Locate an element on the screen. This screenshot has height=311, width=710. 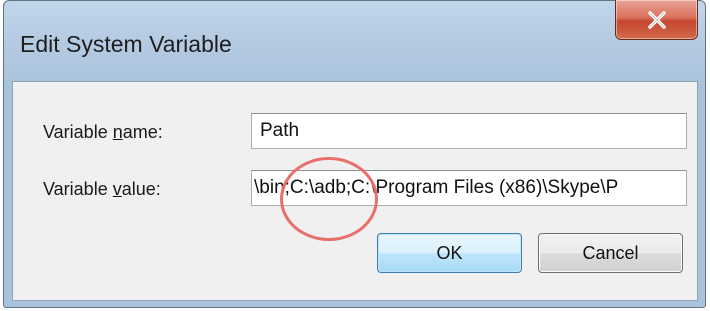
dialog-title: Edit System Variable is located at coordinates (126, 44).